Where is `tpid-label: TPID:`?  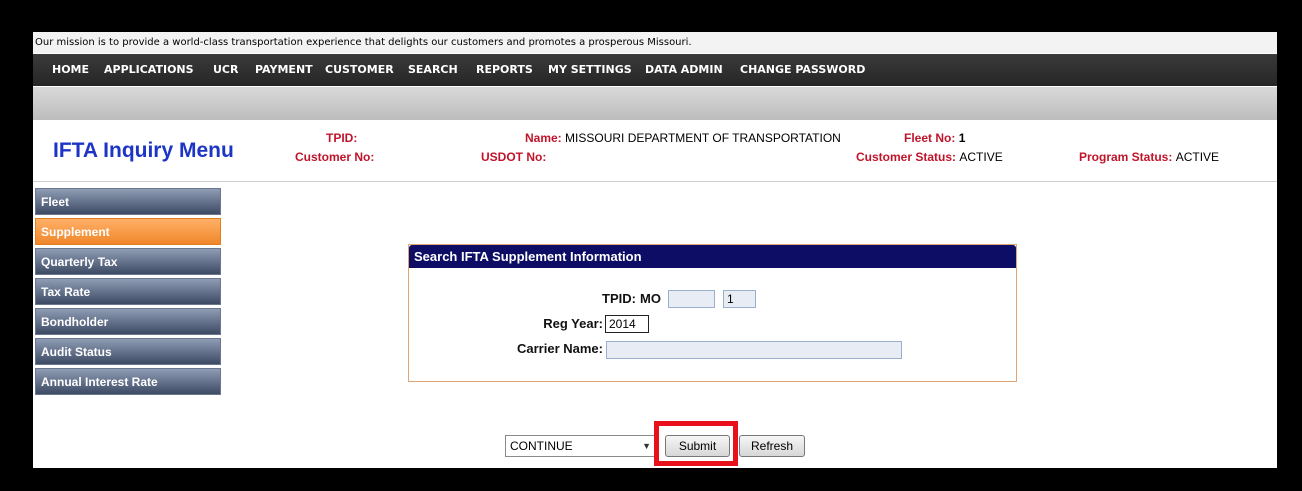
tpid-label: TPID: is located at coordinates (619, 298).